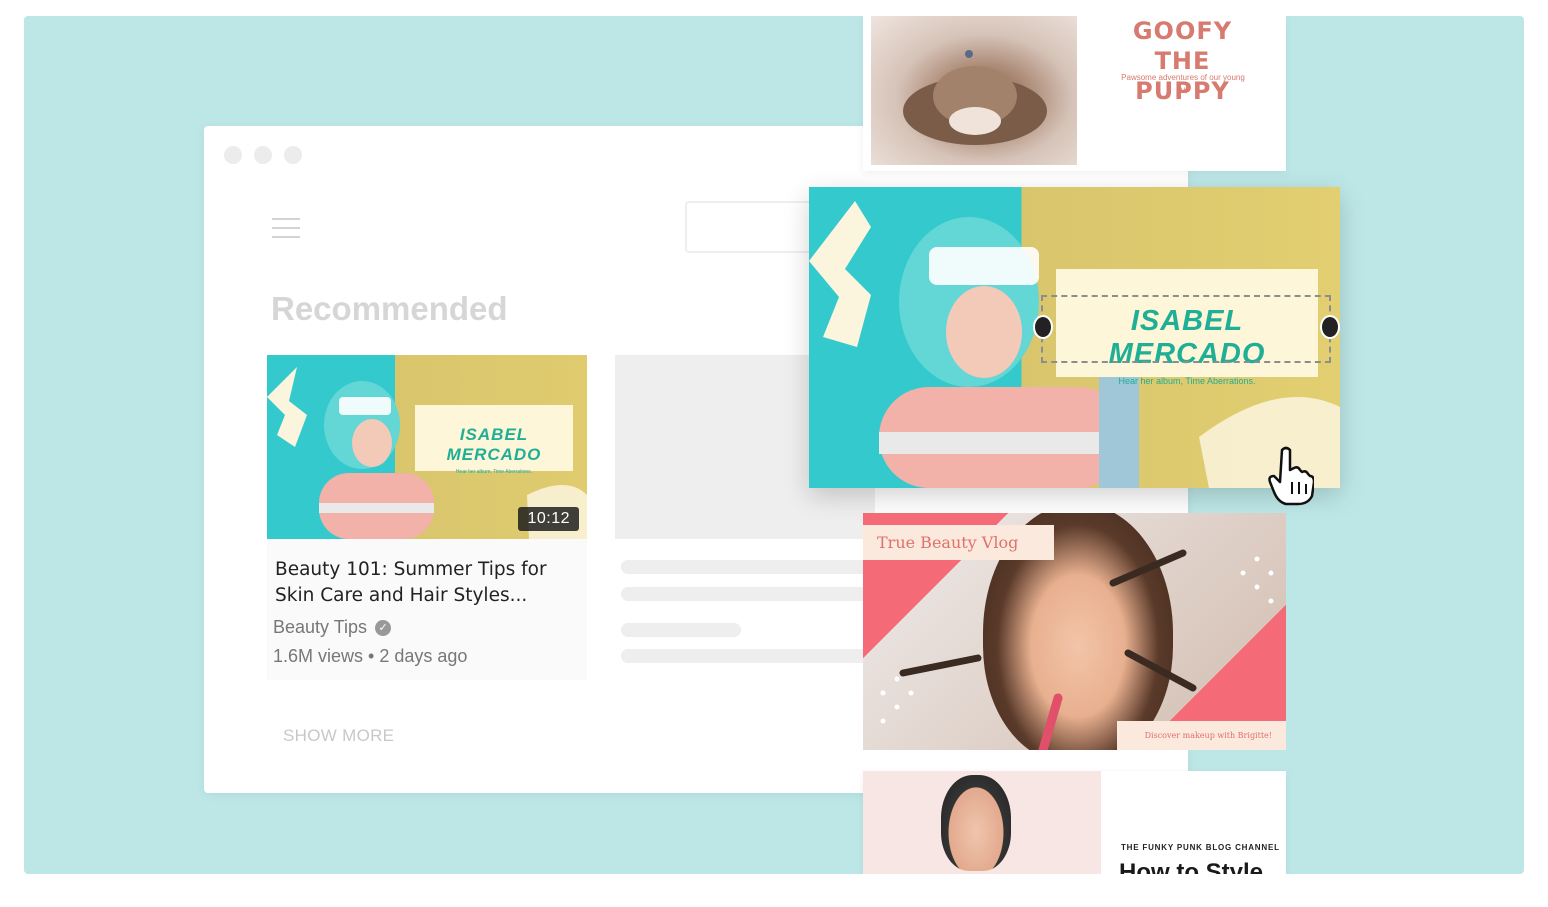  What do you see at coordinates (423, 656) in the screenshot?
I see `upload-age: 2 days ago` at bounding box center [423, 656].